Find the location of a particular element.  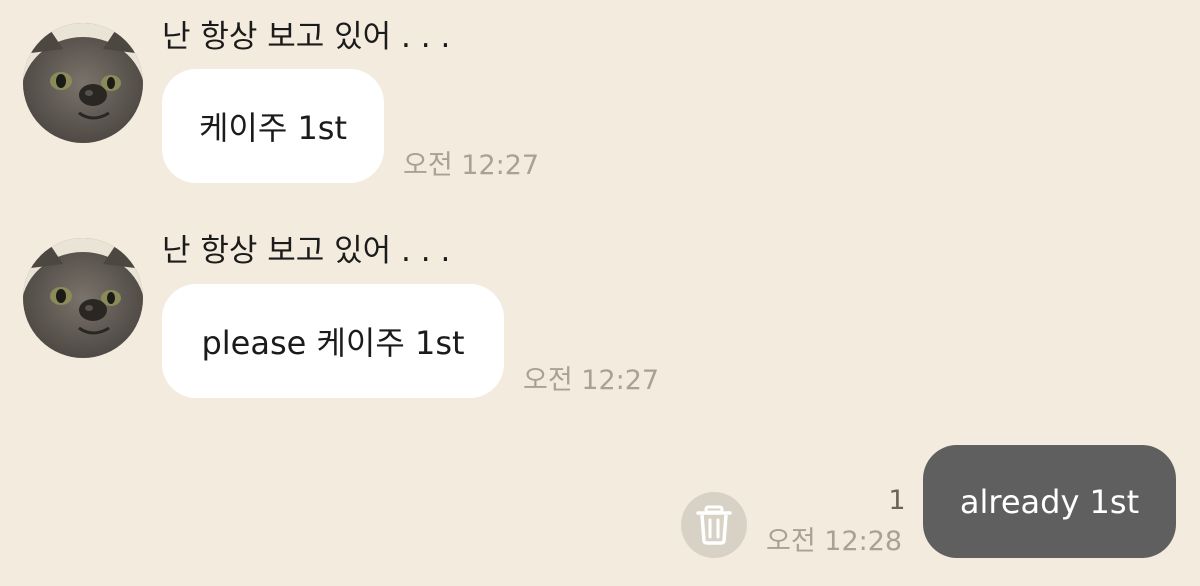

delete-button is located at coordinates (714, 525).